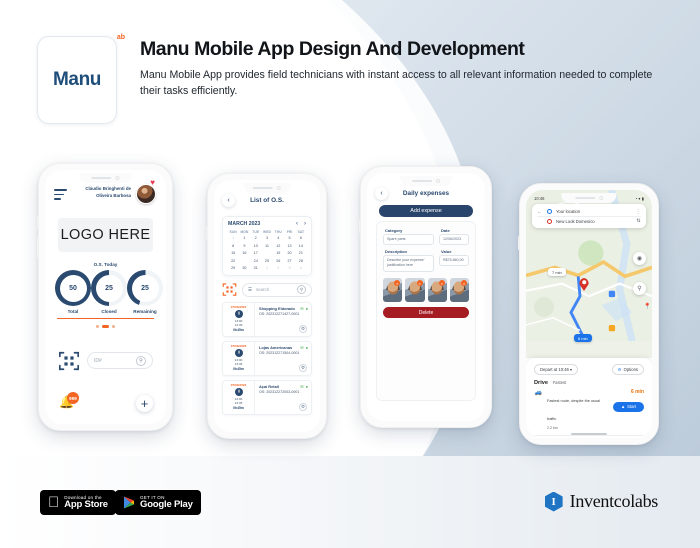  What do you see at coordinates (408, 240) in the screenshot?
I see `category-input: Spare parts` at bounding box center [408, 240].